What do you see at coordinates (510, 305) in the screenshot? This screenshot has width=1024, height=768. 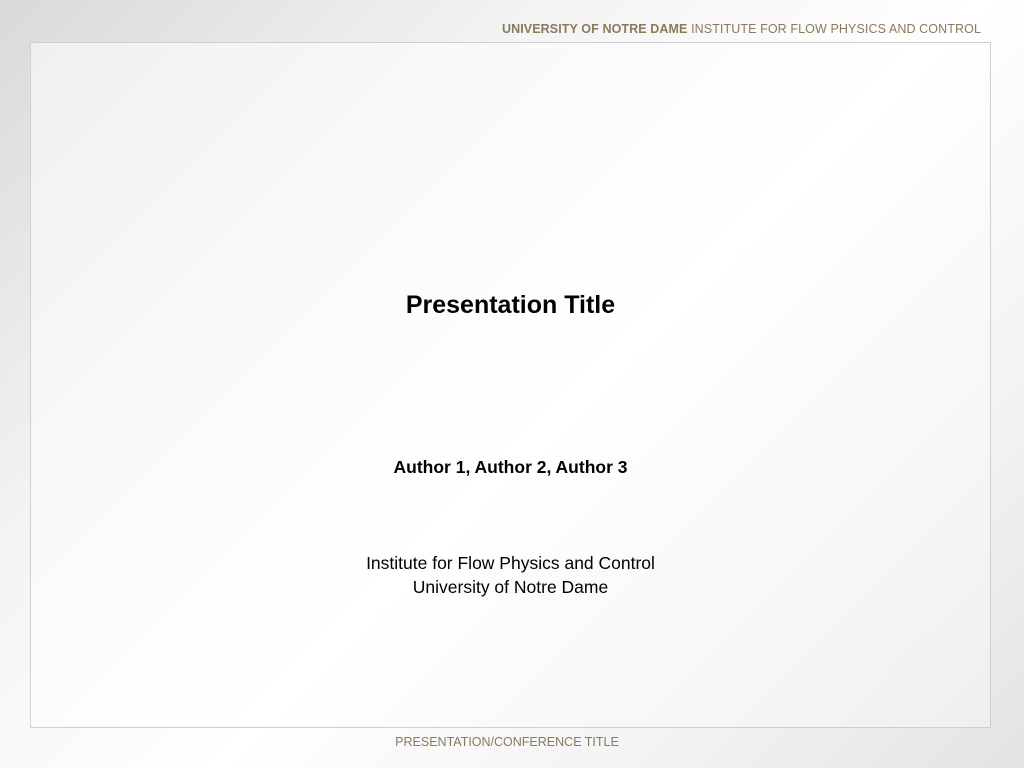 I see `presentation-title: Presentation Title` at bounding box center [510, 305].